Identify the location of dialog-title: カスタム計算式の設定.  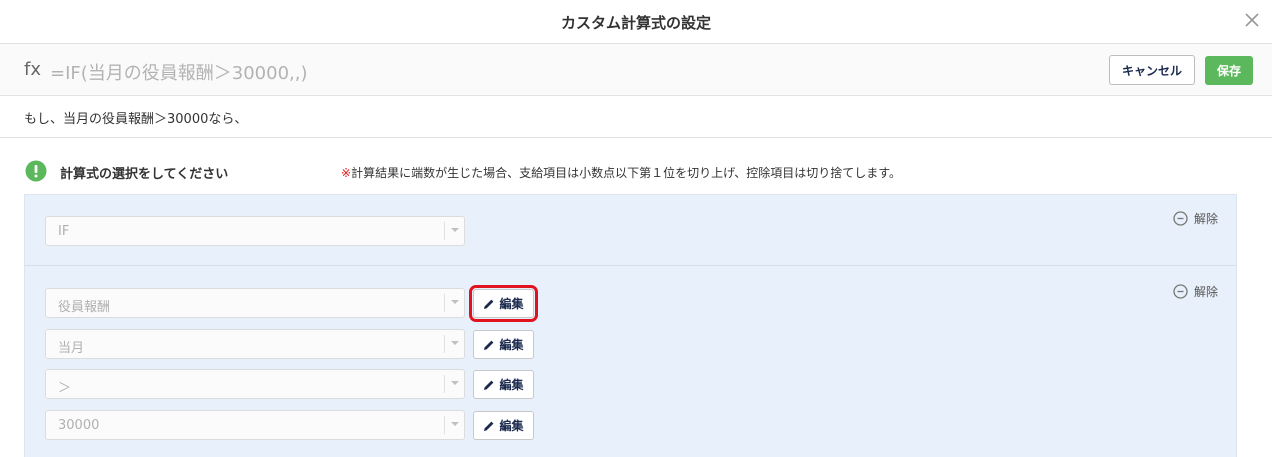
(635, 23).